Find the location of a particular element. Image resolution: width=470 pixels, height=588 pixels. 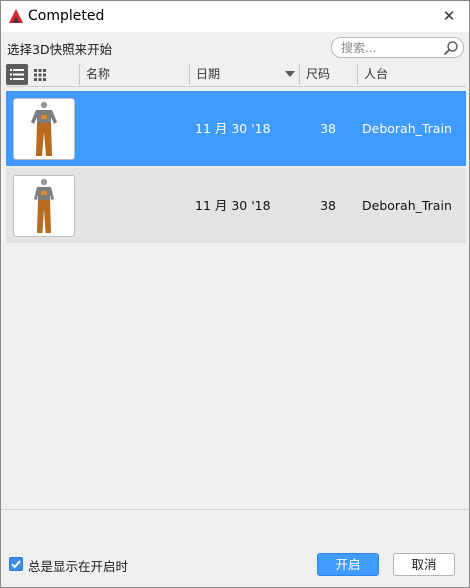

view-toggle is located at coordinates (29, 74).